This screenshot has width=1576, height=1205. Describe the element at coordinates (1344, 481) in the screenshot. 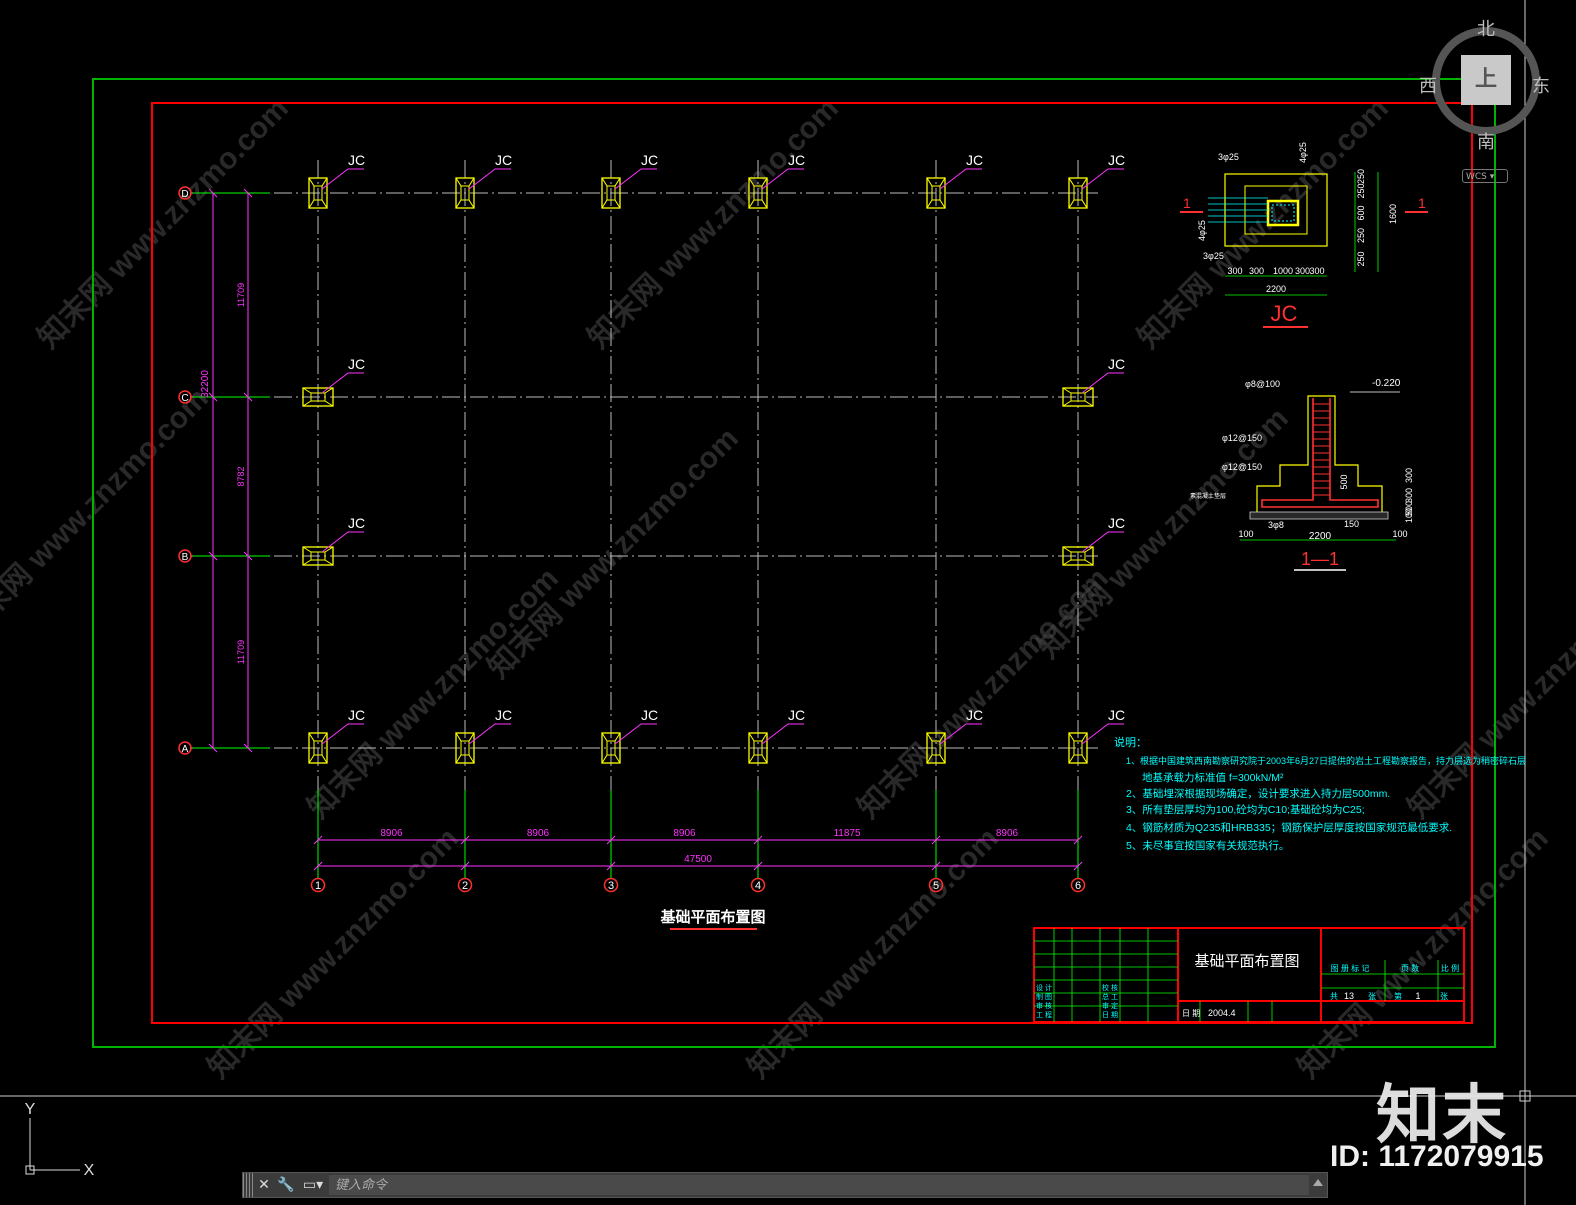

I see `section-dim-text: 500` at that location.